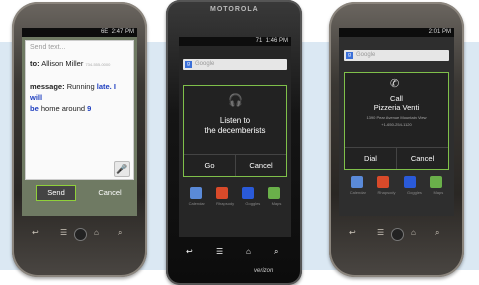 The height and width of the screenshot is (285, 479). Describe the element at coordinates (234, 9) in the screenshot. I see `brand-label: MOTOROLA` at that location.